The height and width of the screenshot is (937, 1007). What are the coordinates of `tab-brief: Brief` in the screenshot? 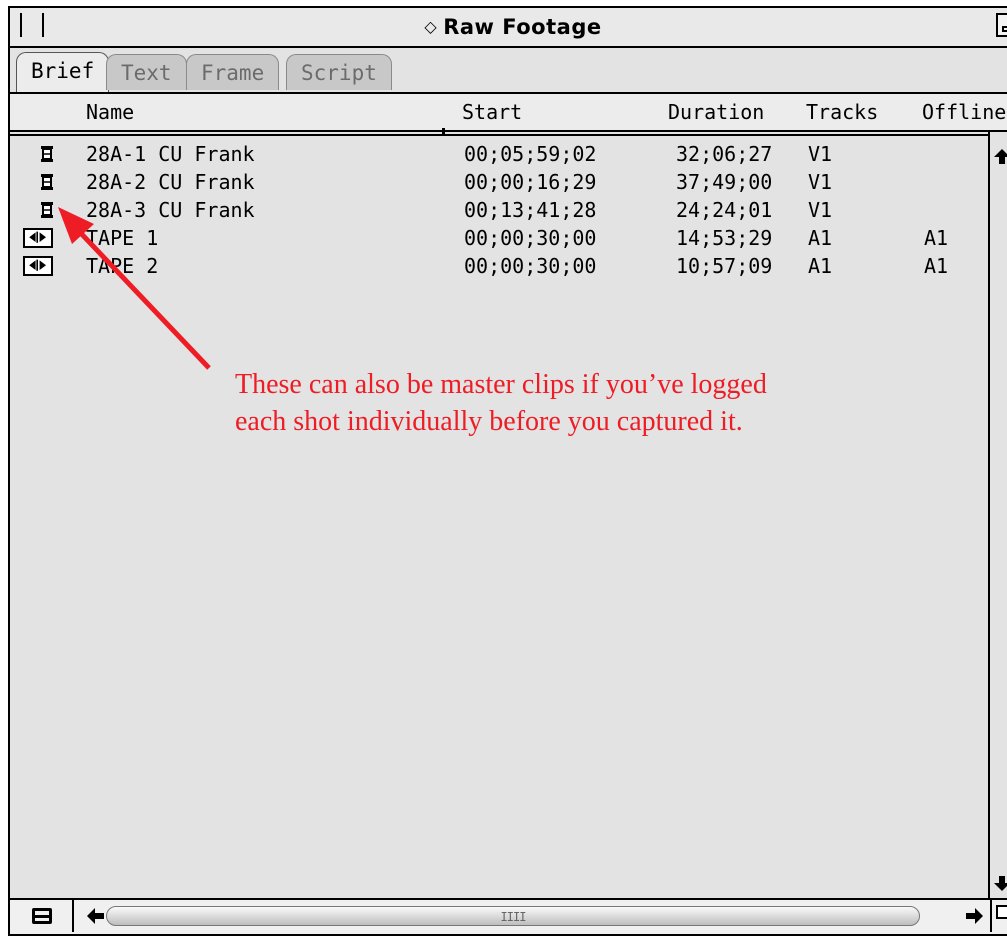 It's located at (63, 72).